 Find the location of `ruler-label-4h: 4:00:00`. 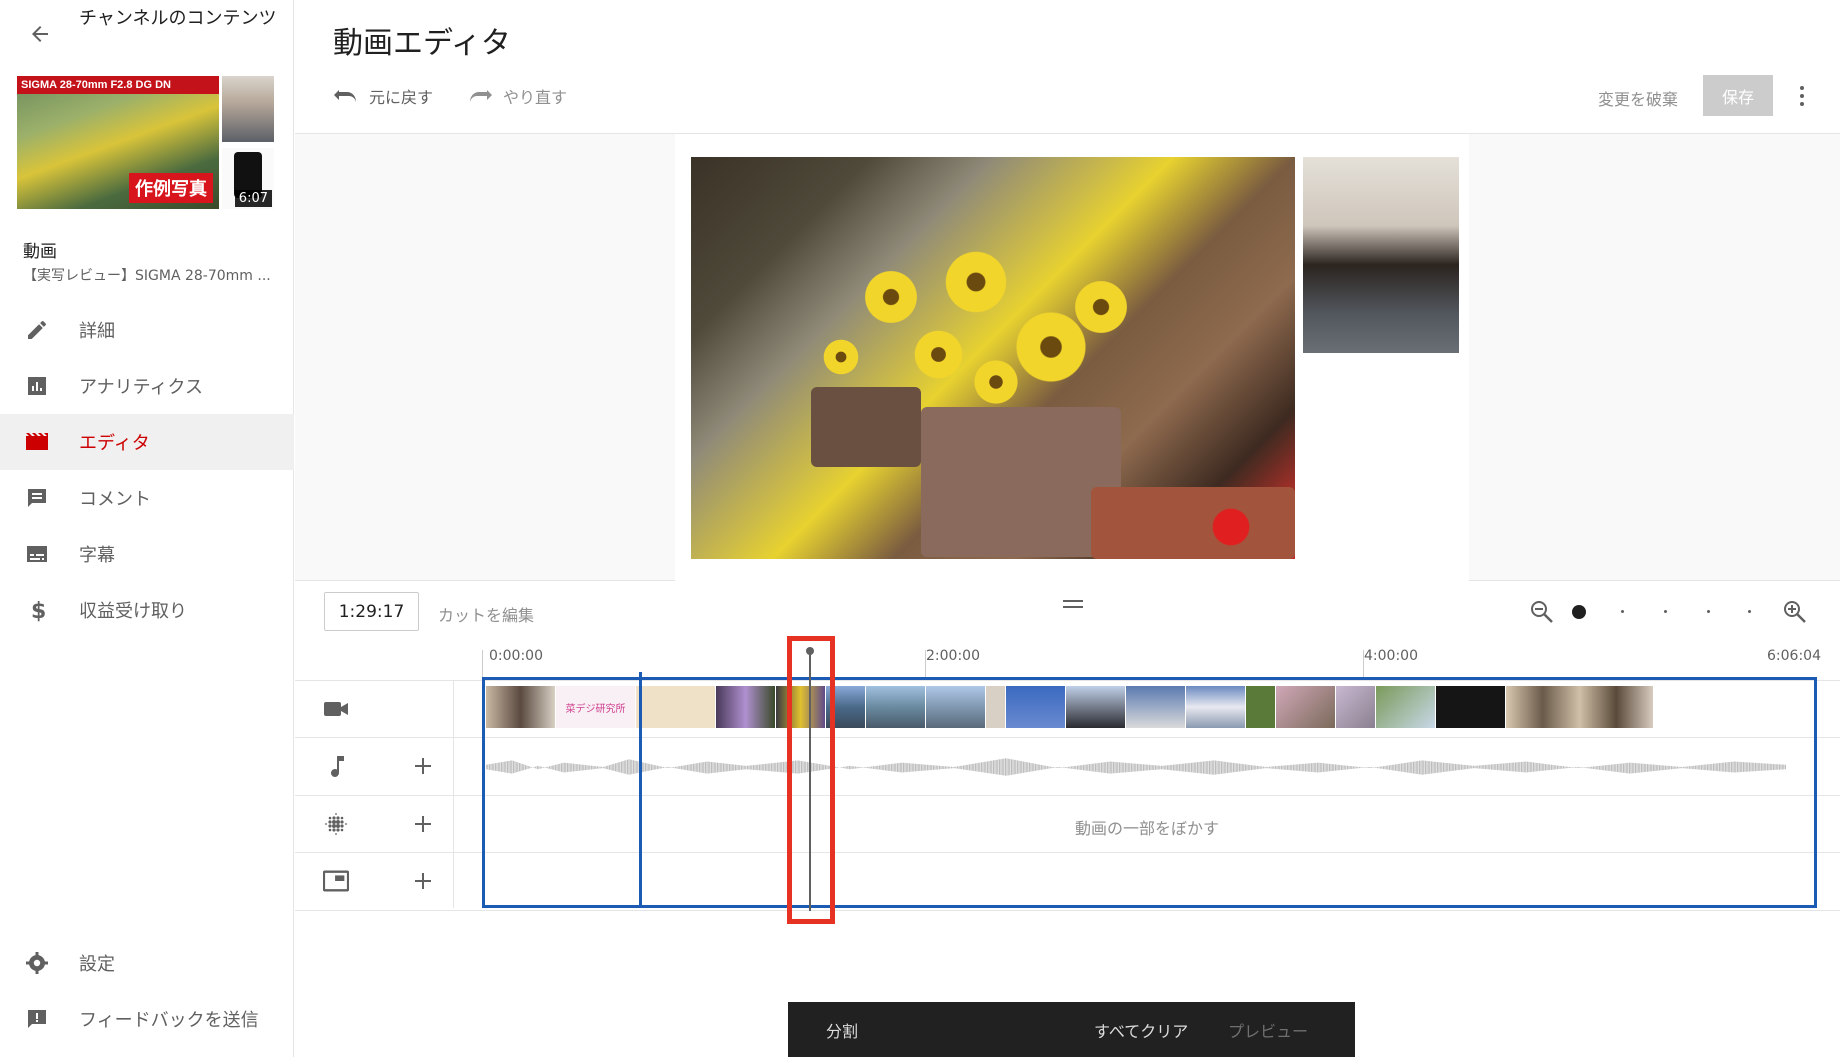

ruler-label-4h: 4:00:00 is located at coordinates (1391, 656).